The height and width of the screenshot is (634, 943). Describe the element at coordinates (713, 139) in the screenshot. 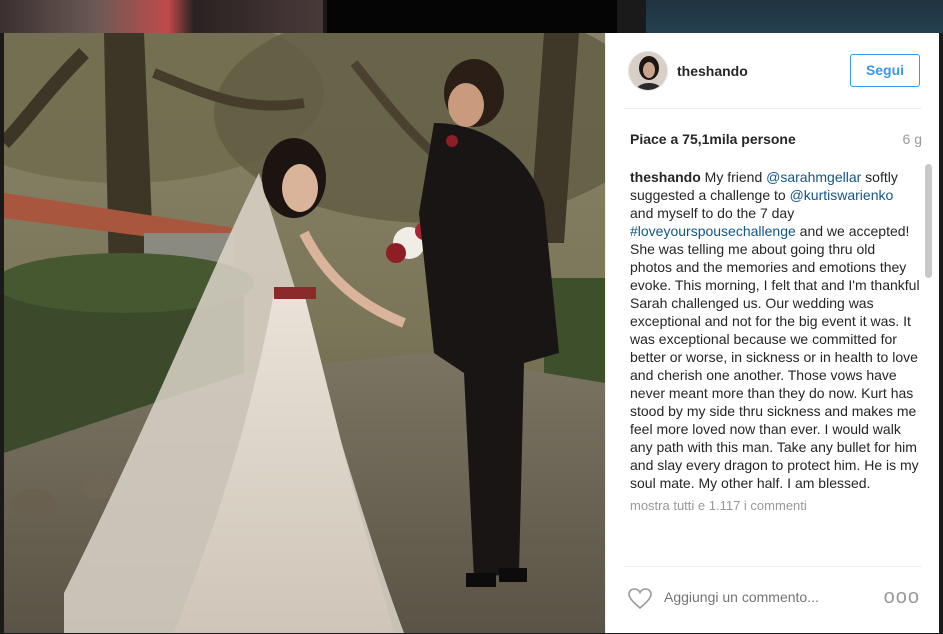

I see `likes-count: Piace a 75,1mila persone` at that location.